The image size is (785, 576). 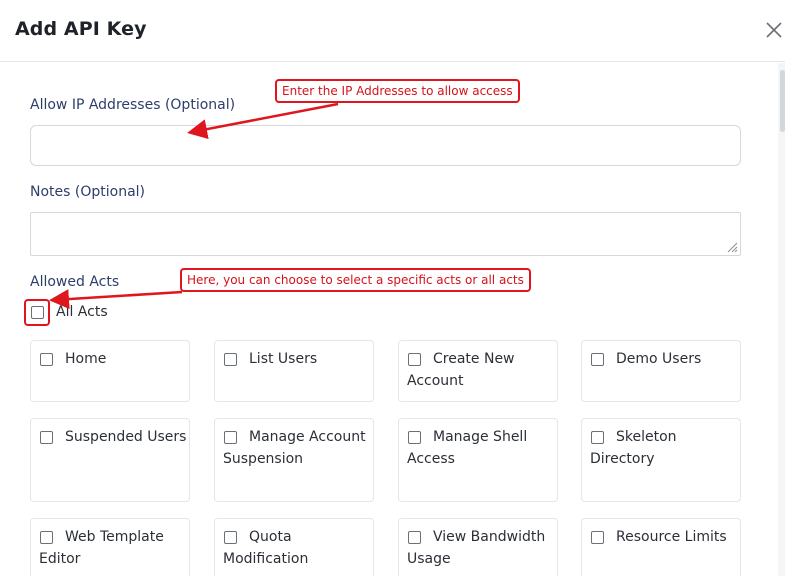 What do you see at coordinates (81, 29) in the screenshot?
I see `modal-title: Add API Key` at bounding box center [81, 29].